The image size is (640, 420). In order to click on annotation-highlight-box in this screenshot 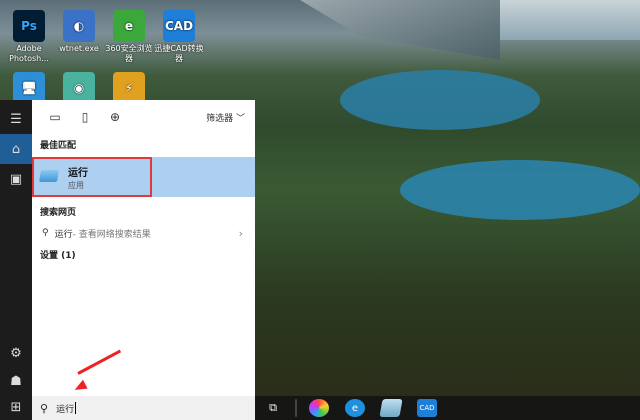, I will do `click(92, 177)`.